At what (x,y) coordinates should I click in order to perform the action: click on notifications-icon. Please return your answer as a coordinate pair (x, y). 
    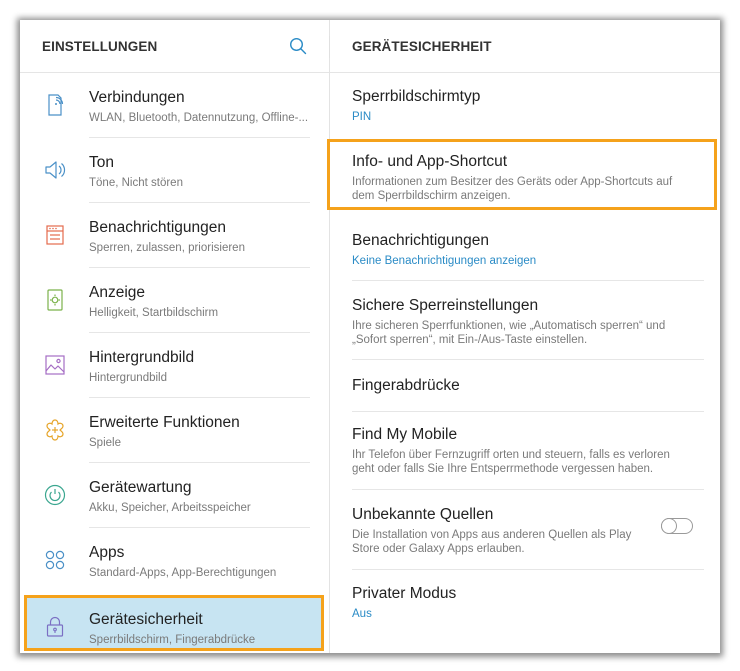
    Looking at the image, I should click on (55, 235).